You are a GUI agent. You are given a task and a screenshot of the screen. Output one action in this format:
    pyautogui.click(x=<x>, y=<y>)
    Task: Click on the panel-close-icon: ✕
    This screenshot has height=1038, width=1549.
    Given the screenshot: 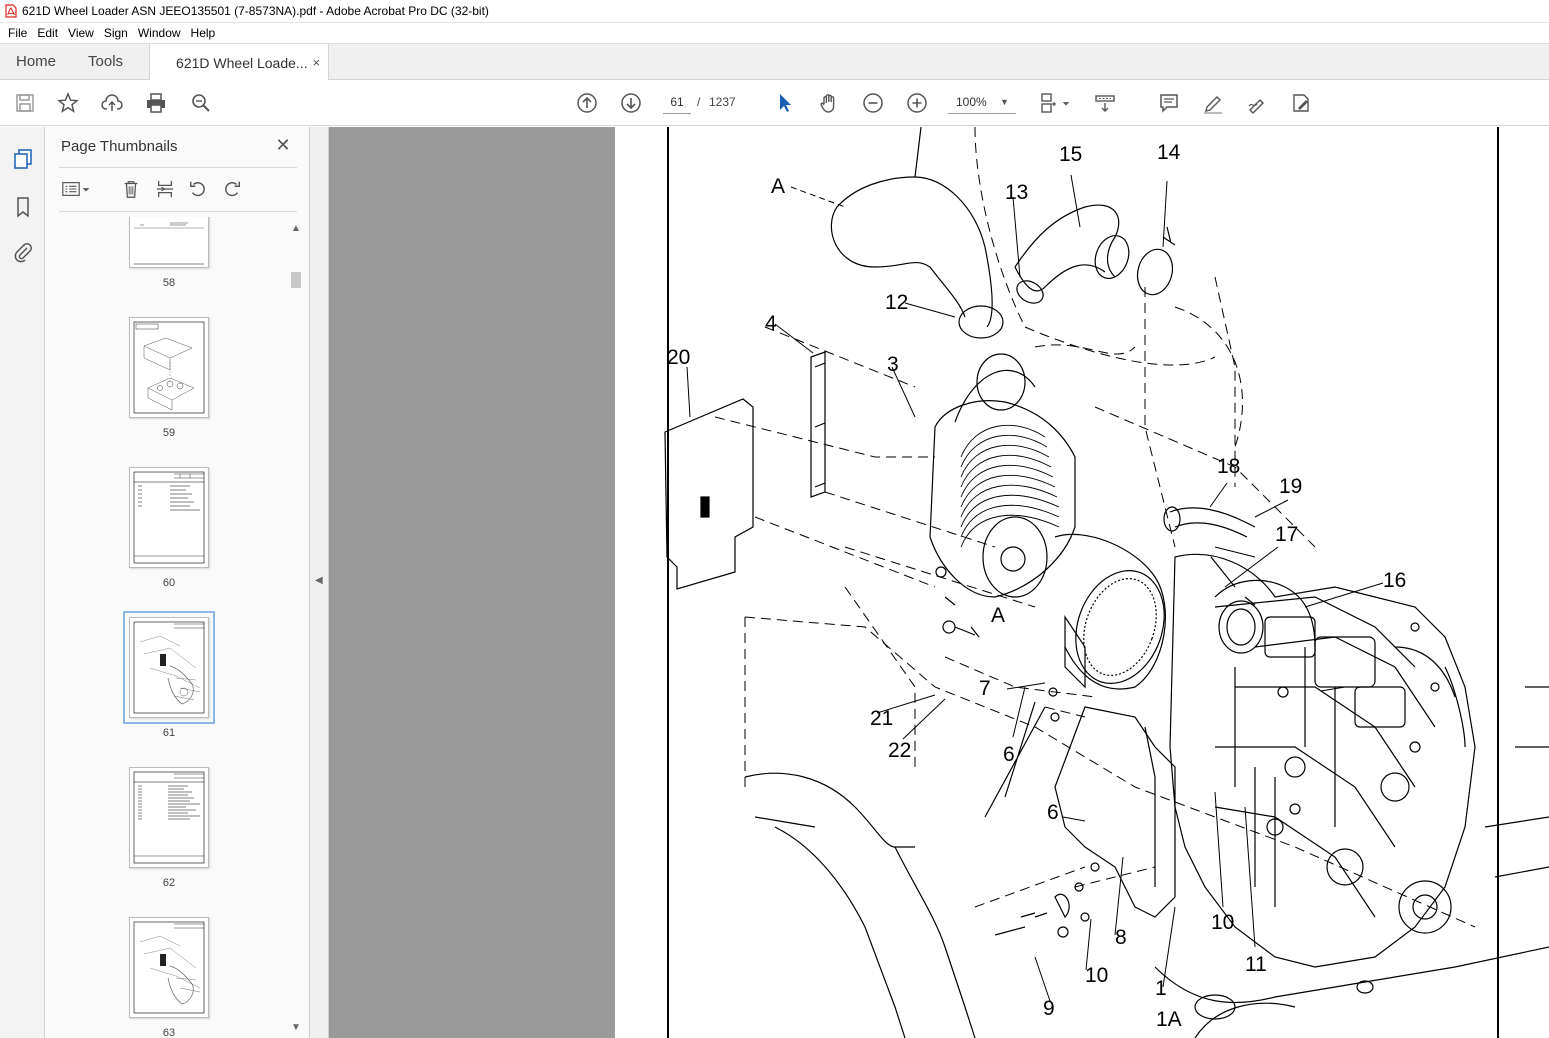 What is the action you would take?
    pyautogui.click(x=283, y=145)
    